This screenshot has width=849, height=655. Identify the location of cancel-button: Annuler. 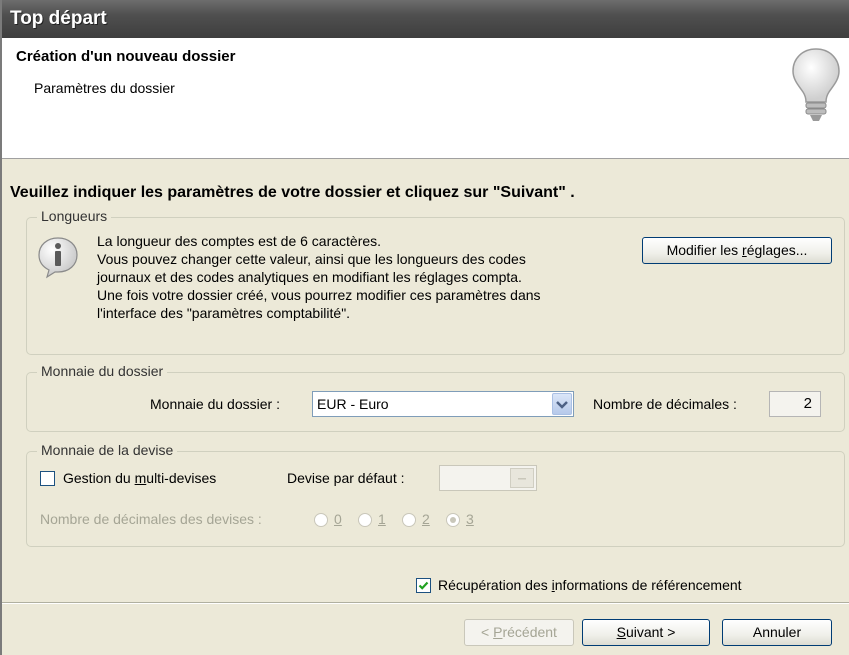
(777, 632).